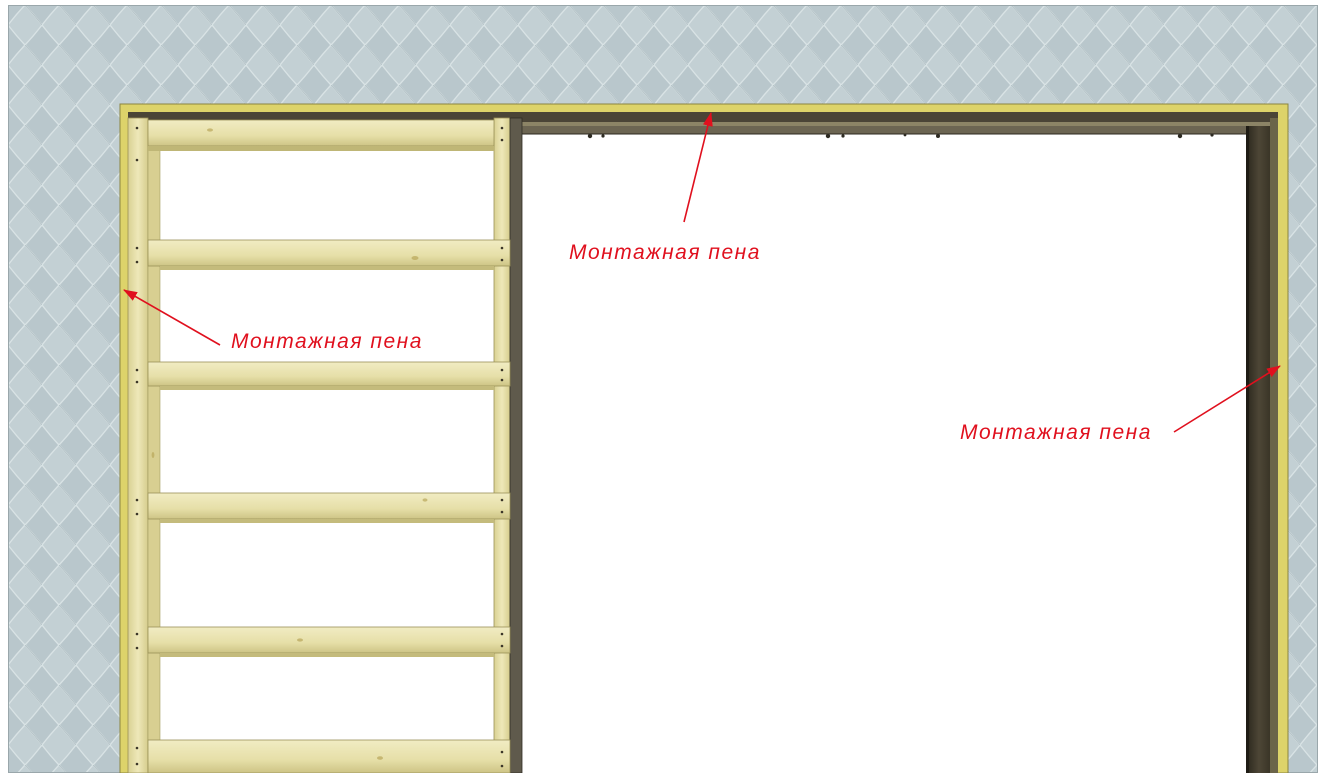 The image size is (1318, 773). What do you see at coordinates (502, 445) in the screenshot?
I see `cassette-post-right` at bounding box center [502, 445].